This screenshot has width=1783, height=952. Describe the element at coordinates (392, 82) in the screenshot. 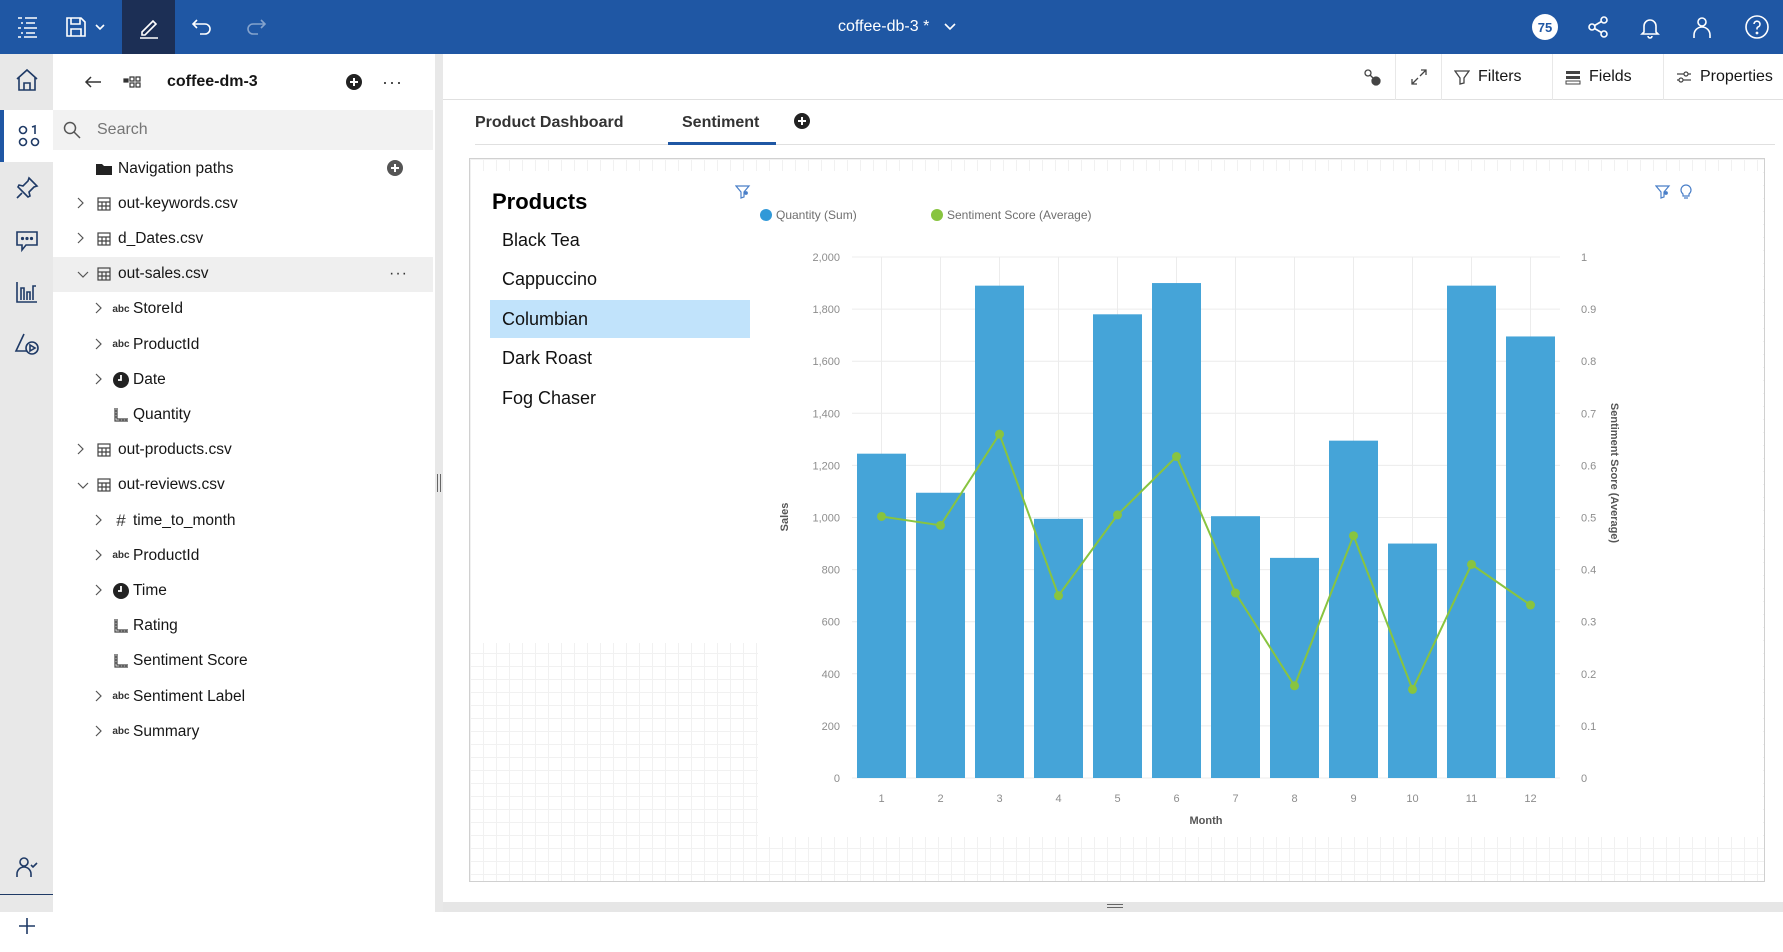

I see `overflow-menu-icon: ···` at that location.